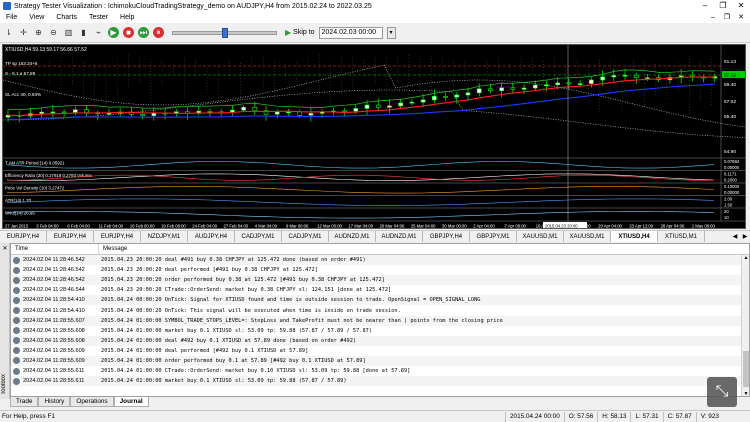  I want to click on play-icon: ▶, so click(113, 32).